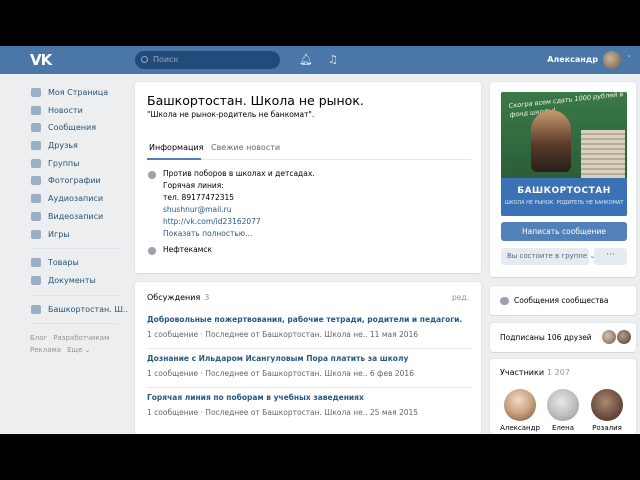 This screenshot has width=640, height=480. I want to click on member: Елена, so click(563, 410).